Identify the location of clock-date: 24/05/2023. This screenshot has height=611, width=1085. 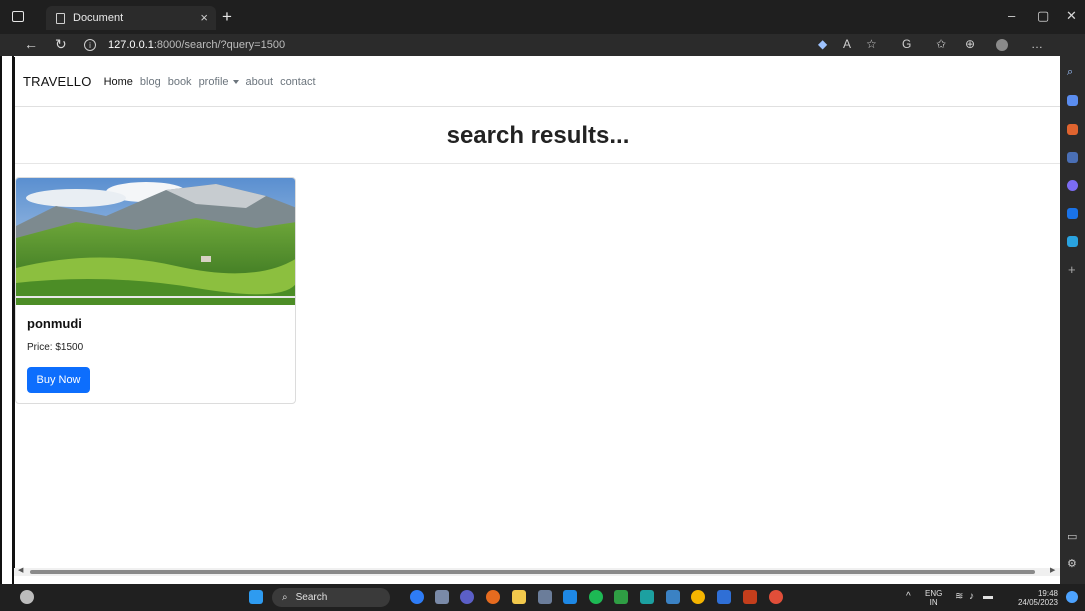
(1037, 602).